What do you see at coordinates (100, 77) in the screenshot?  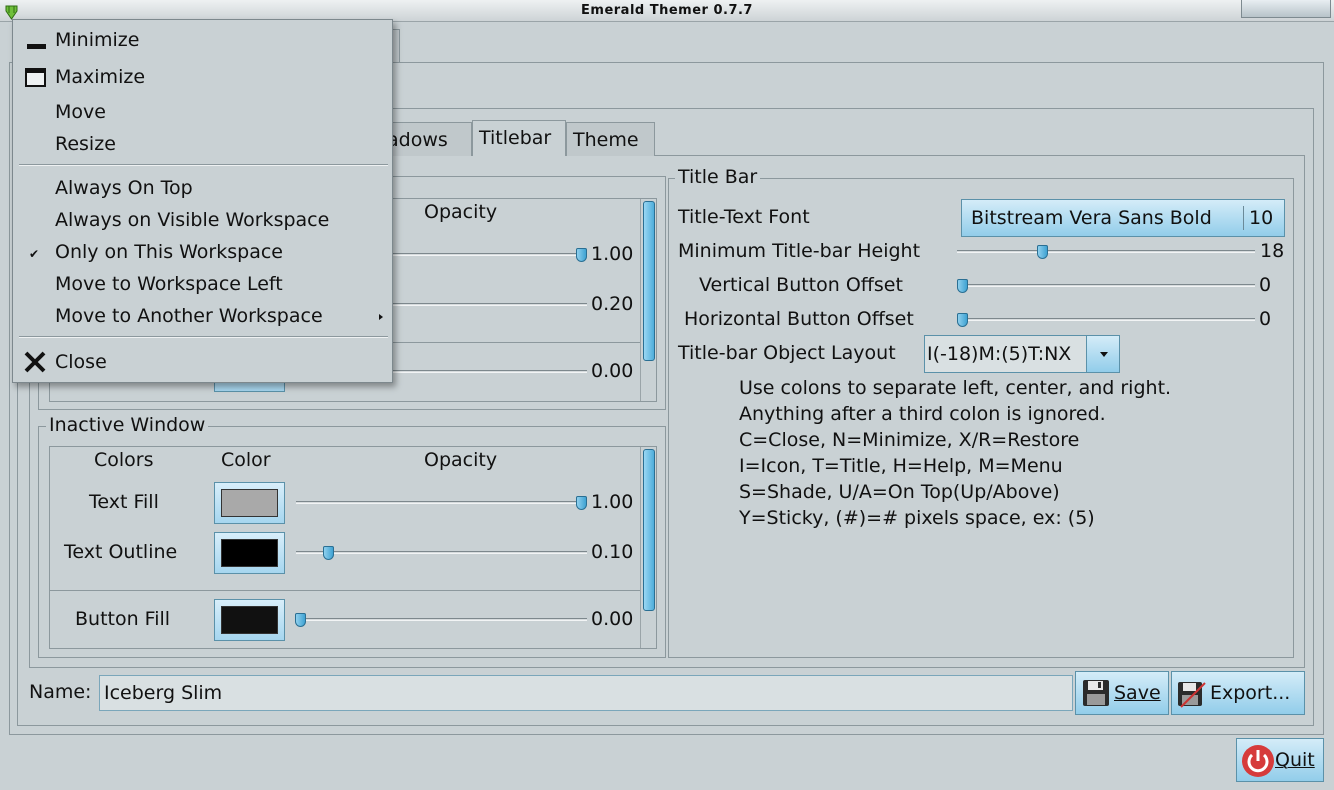 I see `menu-item-maximize: Maximize` at bounding box center [100, 77].